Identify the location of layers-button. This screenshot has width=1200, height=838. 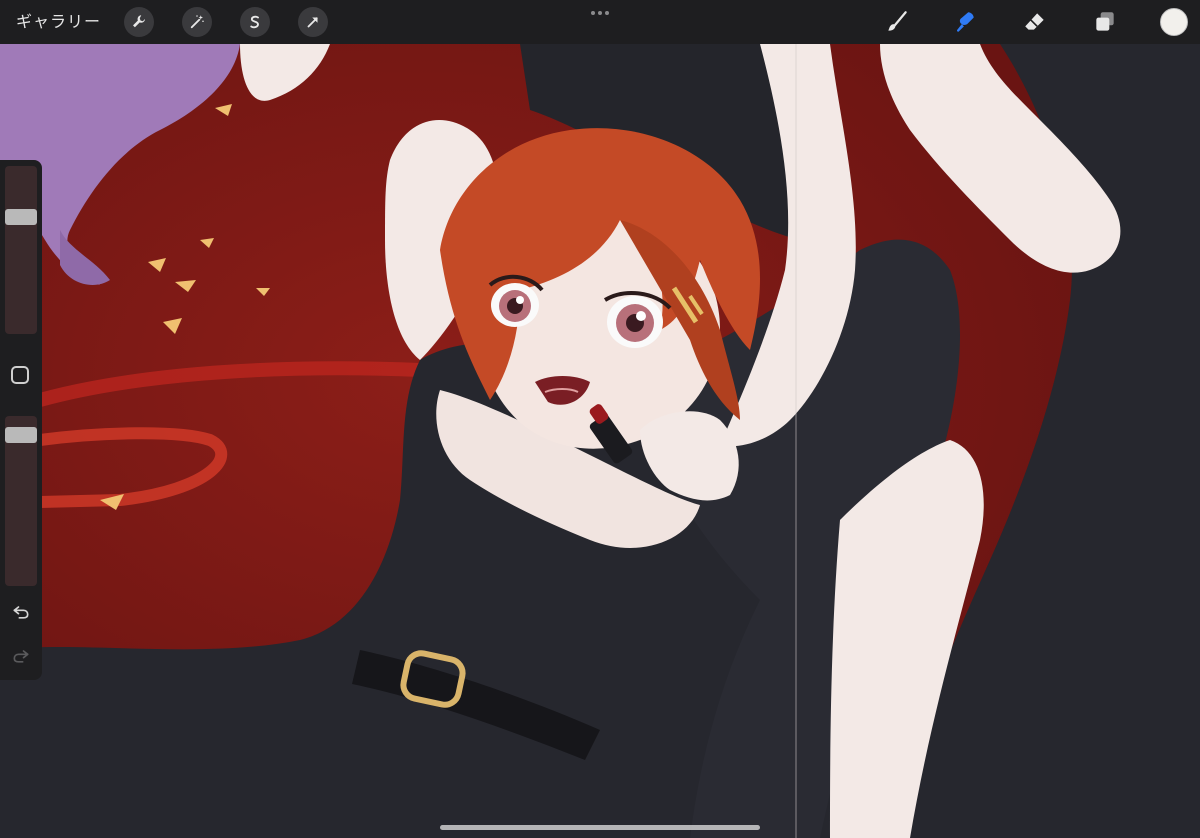
(1105, 22).